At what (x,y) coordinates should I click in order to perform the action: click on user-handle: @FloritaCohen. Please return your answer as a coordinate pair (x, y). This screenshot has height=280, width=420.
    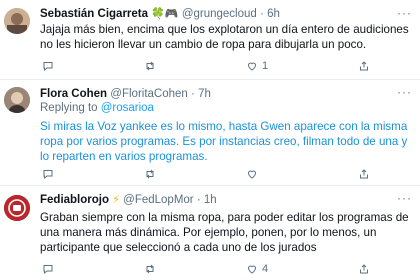
    Looking at the image, I should click on (149, 94).